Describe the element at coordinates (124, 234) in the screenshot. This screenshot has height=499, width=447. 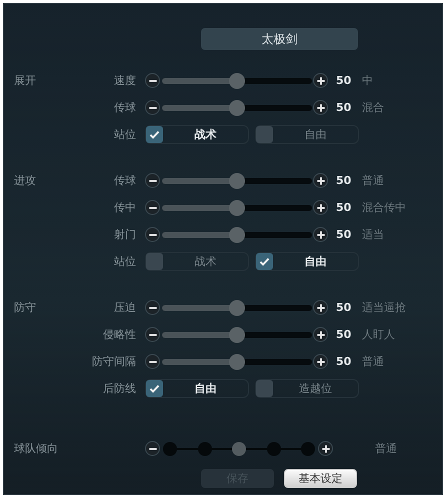
I see `setting-label: 射门` at that location.